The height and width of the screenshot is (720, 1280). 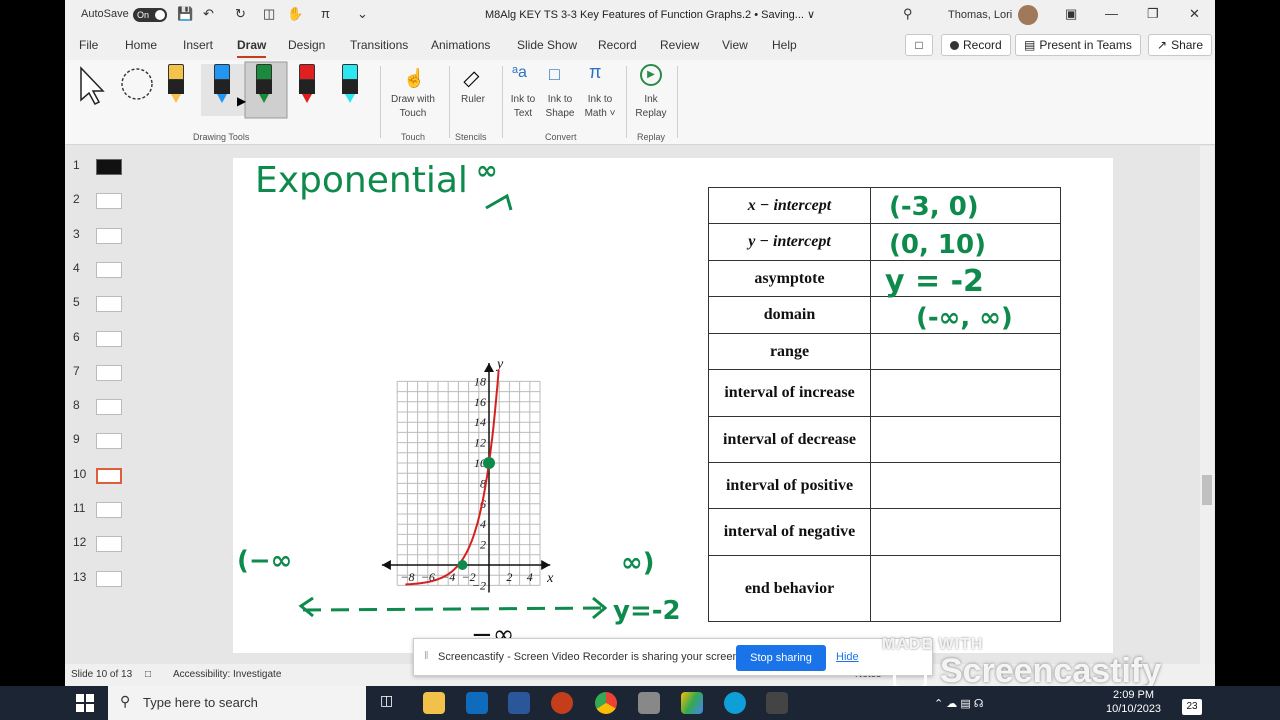 I want to click on share-button: ↗ Share, so click(x=1180, y=45).